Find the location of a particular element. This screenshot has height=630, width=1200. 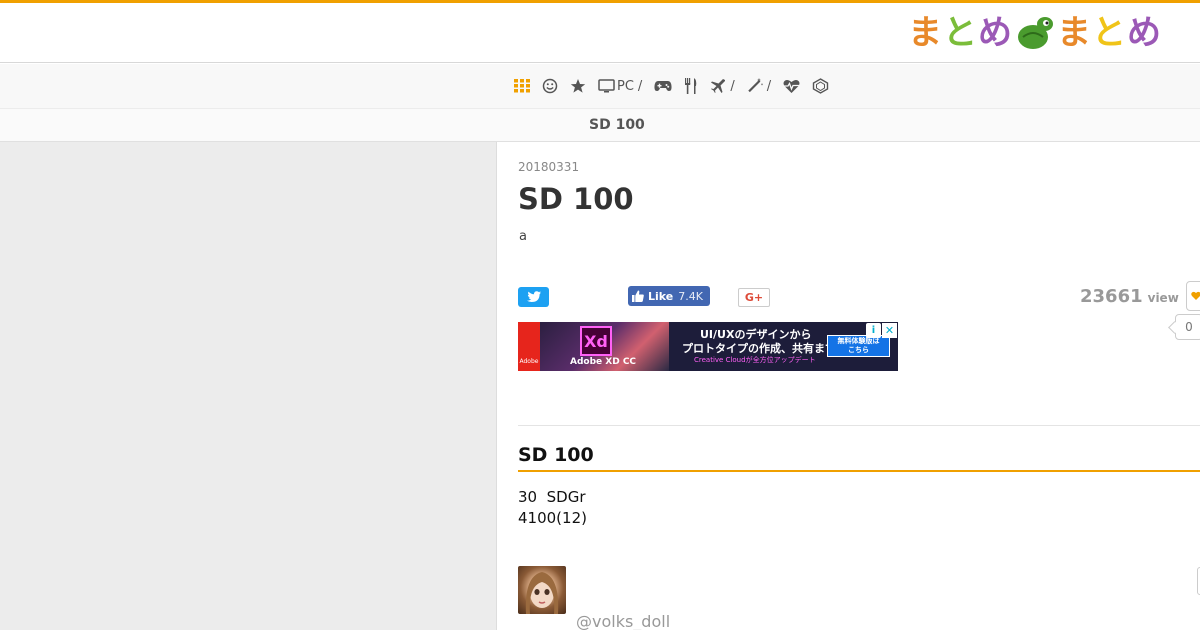

heart-icon is located at coordinates (1195, 295).